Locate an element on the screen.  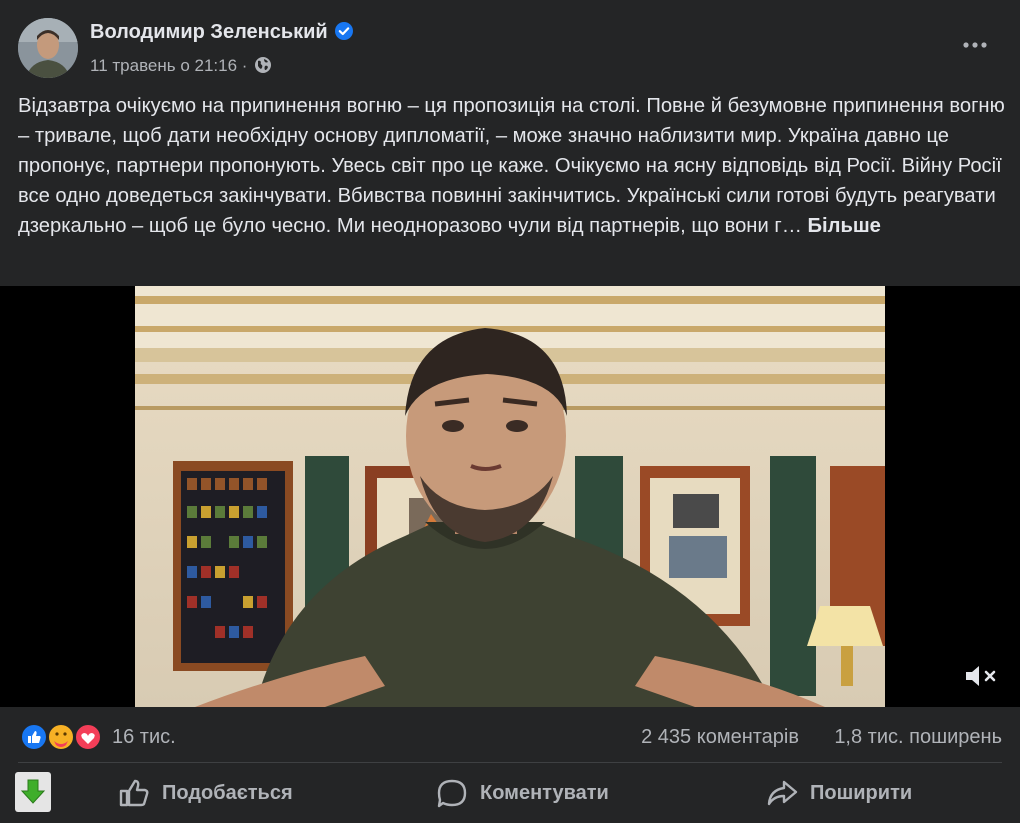
author-name: Володимир Зеленський is located at coordinates (222, 32).